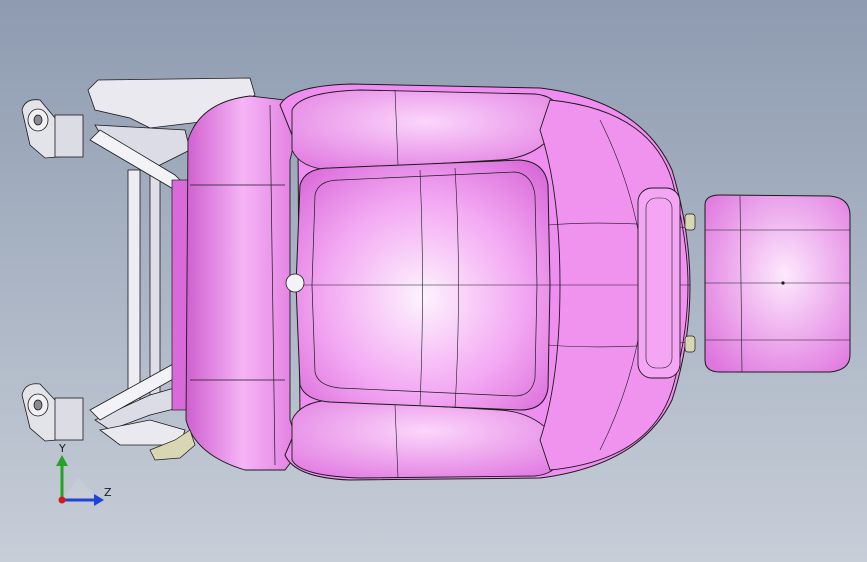  What do you see at coordinates (38, 120) in the screenshot?
I see `caster-top-hub` at bounding box center [38, 120].